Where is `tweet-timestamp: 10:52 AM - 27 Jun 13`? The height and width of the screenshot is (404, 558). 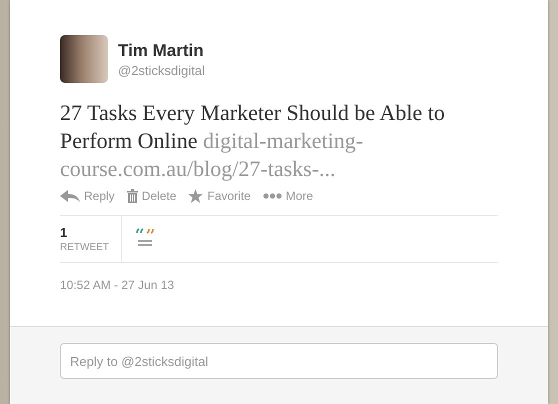
tweet-timestamp: 10:52 AM - 27 Jun 13 is located at coordinates (117, 285).